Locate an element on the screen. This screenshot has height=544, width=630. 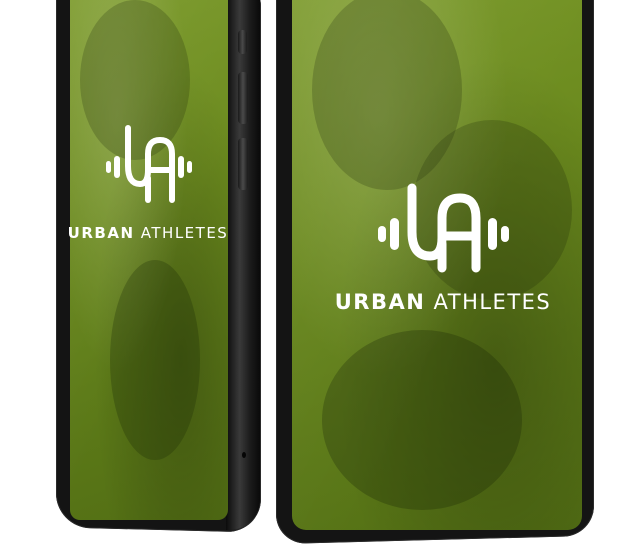
volume-down-button is located at coordinates (243, 164).